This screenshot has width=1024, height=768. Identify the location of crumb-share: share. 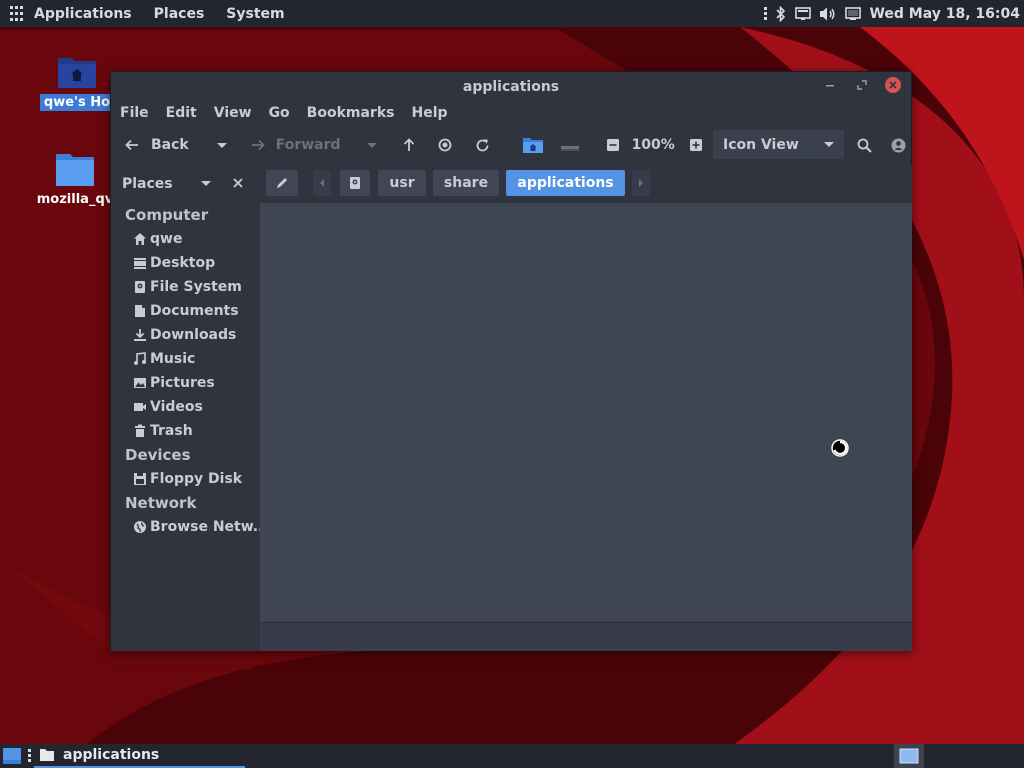
(466, 183).